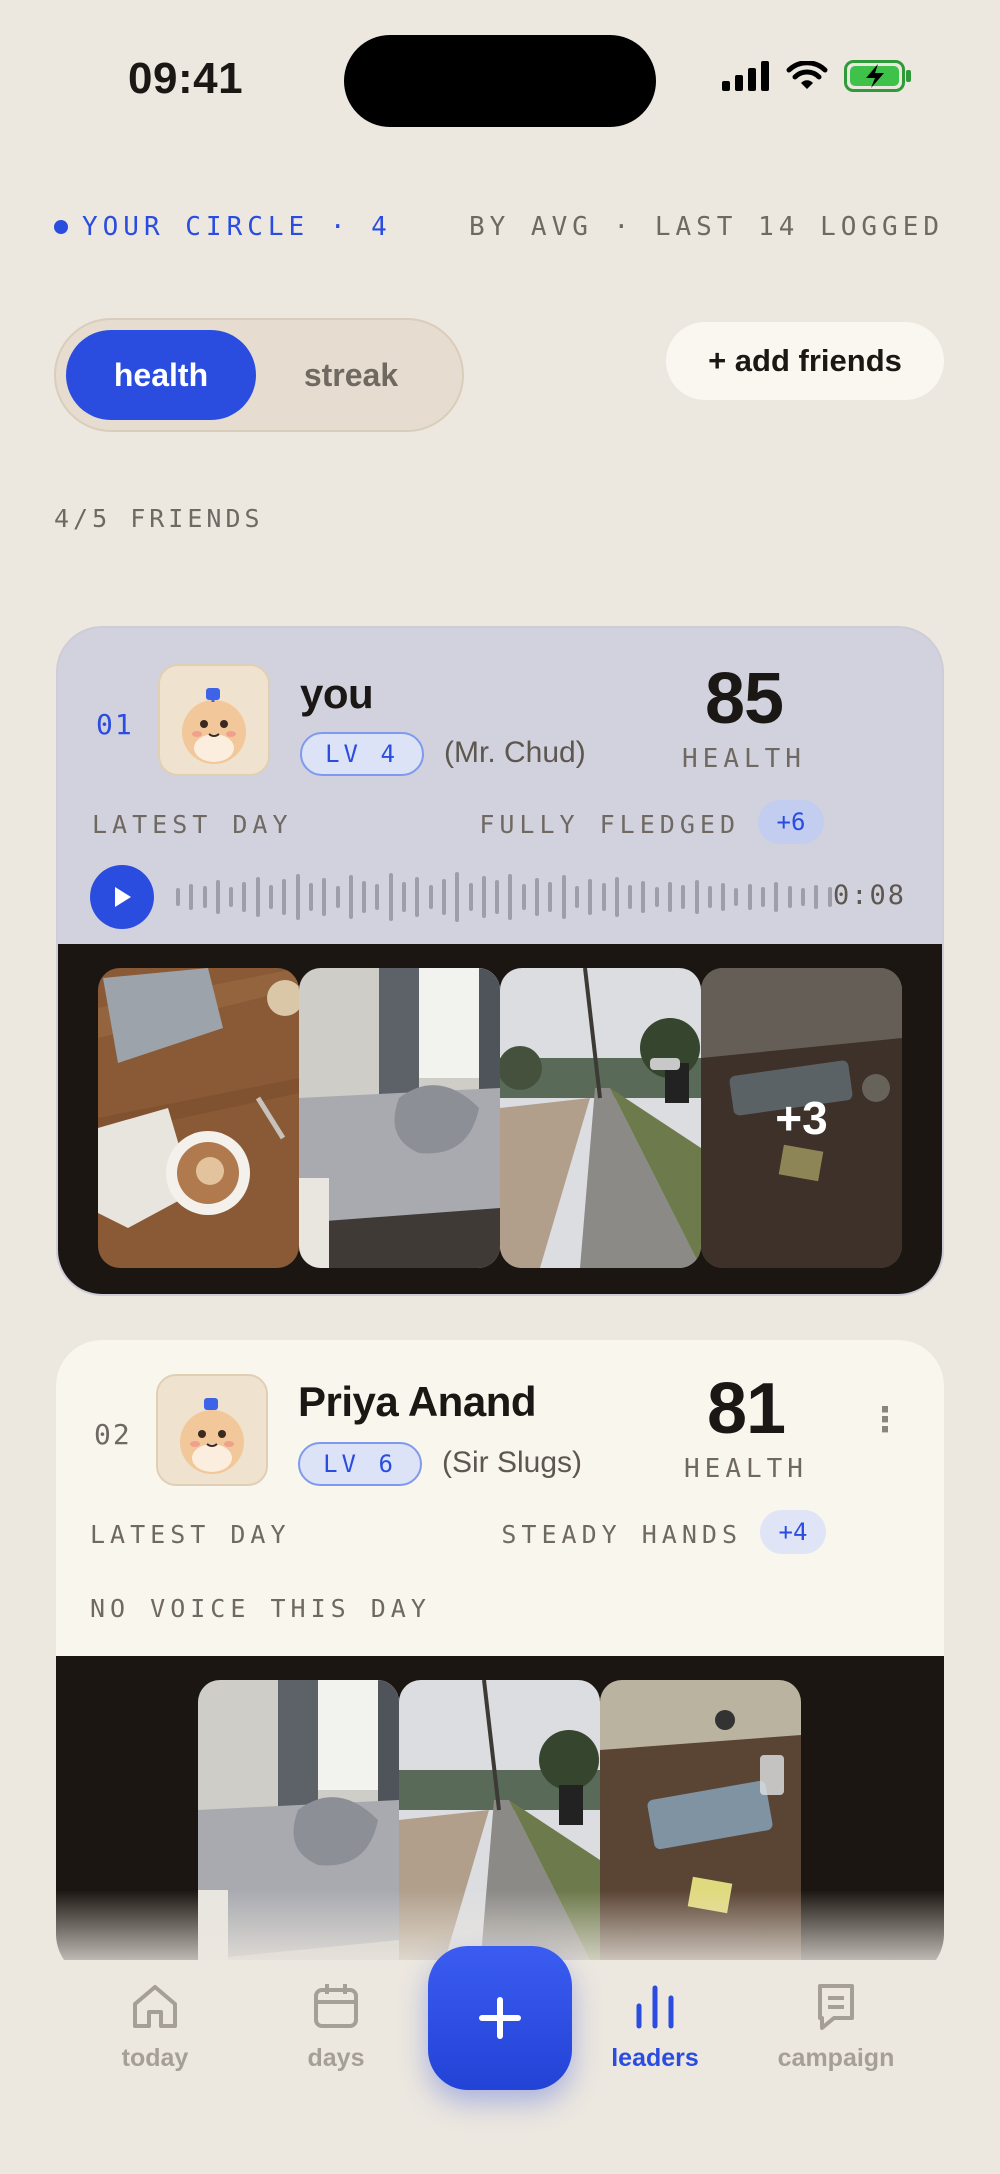  I want to click on achievement-delta: +6, so click(791, 822).